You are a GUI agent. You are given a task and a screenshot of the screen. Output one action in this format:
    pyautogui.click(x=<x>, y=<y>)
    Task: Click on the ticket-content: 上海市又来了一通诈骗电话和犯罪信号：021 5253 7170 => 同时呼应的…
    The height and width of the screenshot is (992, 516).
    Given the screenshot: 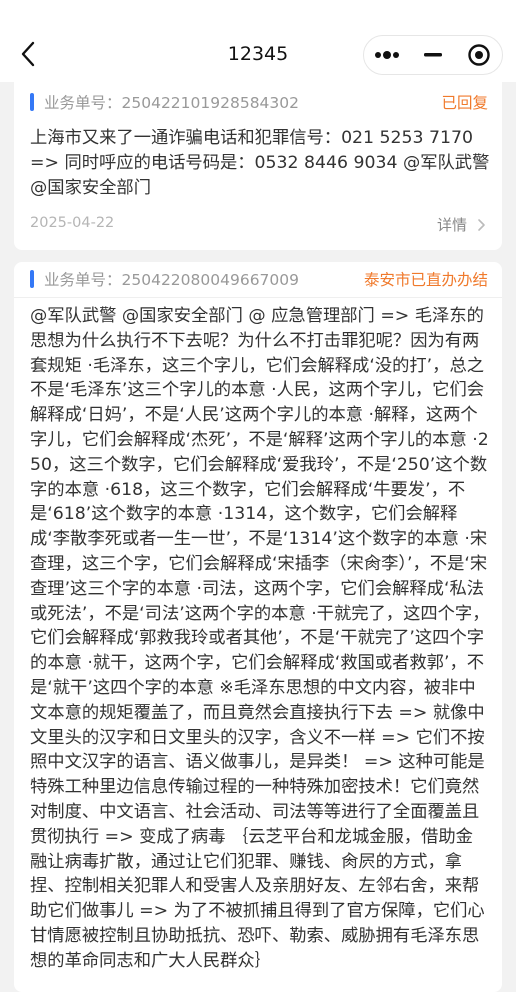 What is the action you would take?
    pyautogui.click(x=260, y=163)
    